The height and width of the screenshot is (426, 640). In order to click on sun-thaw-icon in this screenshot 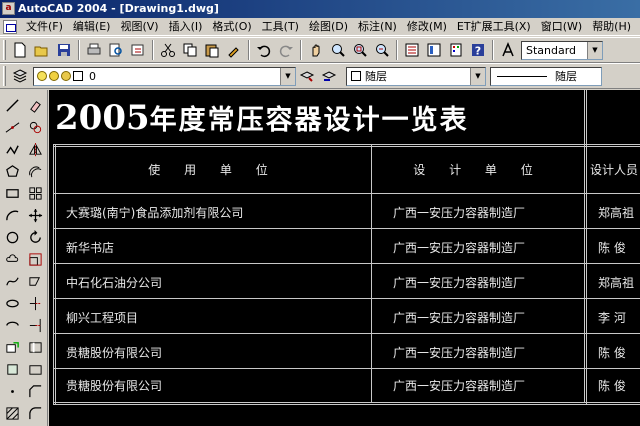, I will do `click(54, 76)`.